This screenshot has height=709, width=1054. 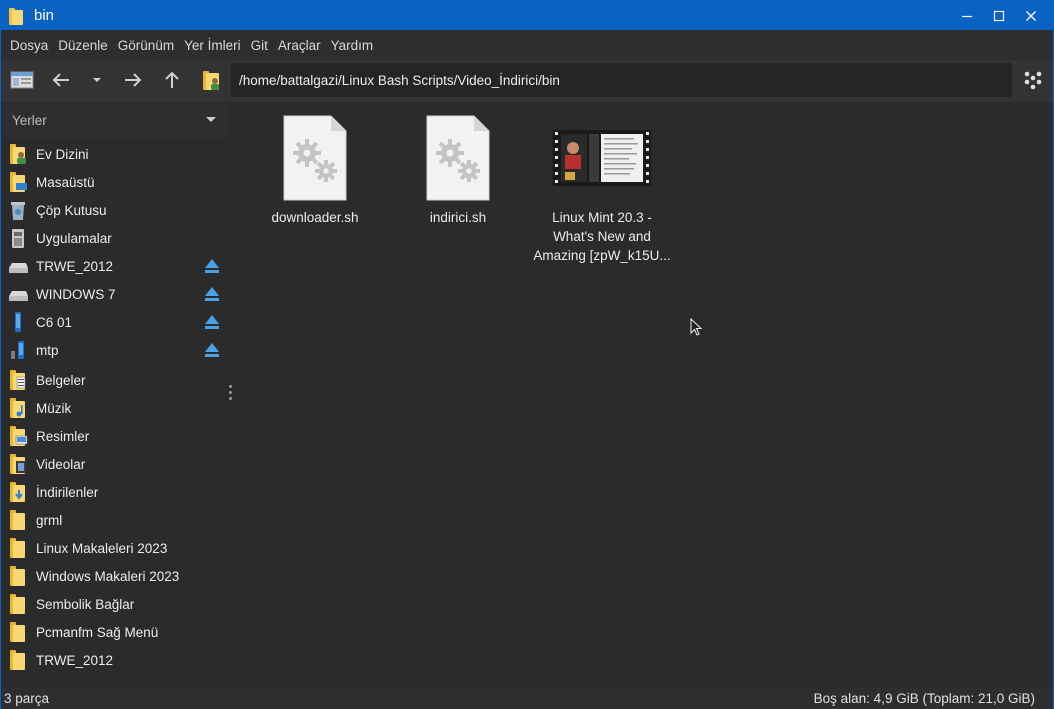 I want to click on sidebar-item-resimler: Resimler, so click(x=115, y=436).